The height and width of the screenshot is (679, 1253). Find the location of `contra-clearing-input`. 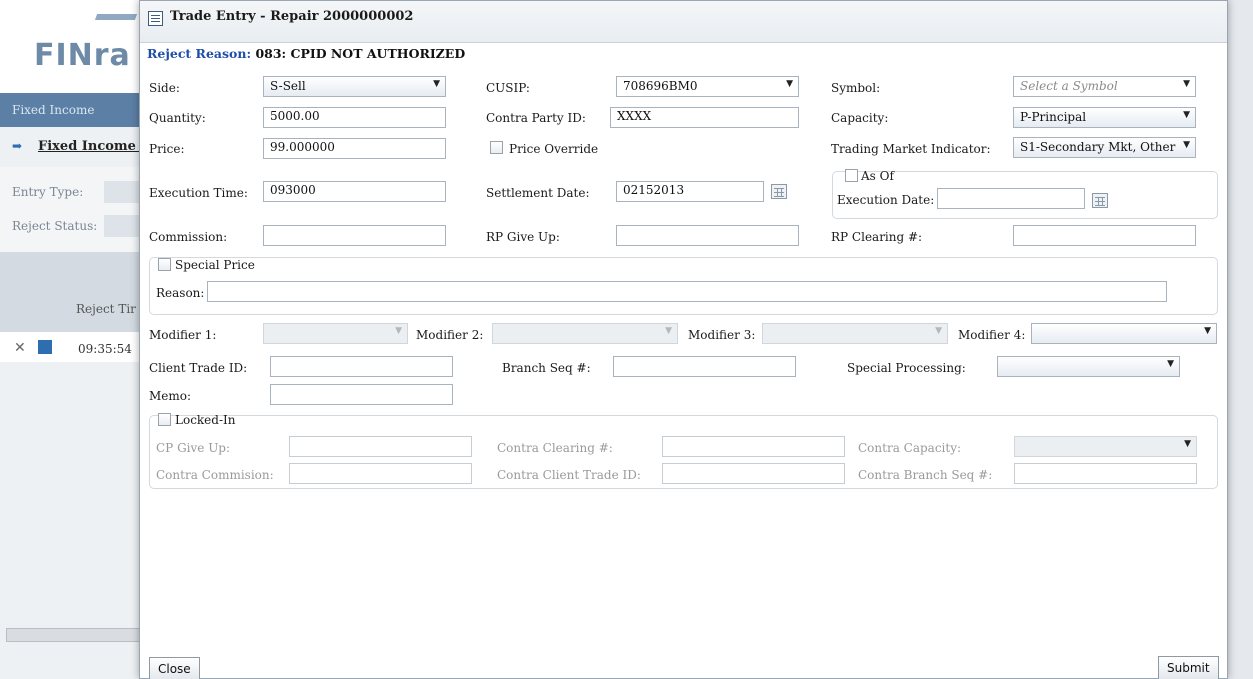

contra-clearing-input is located at coordinates (753, 446).